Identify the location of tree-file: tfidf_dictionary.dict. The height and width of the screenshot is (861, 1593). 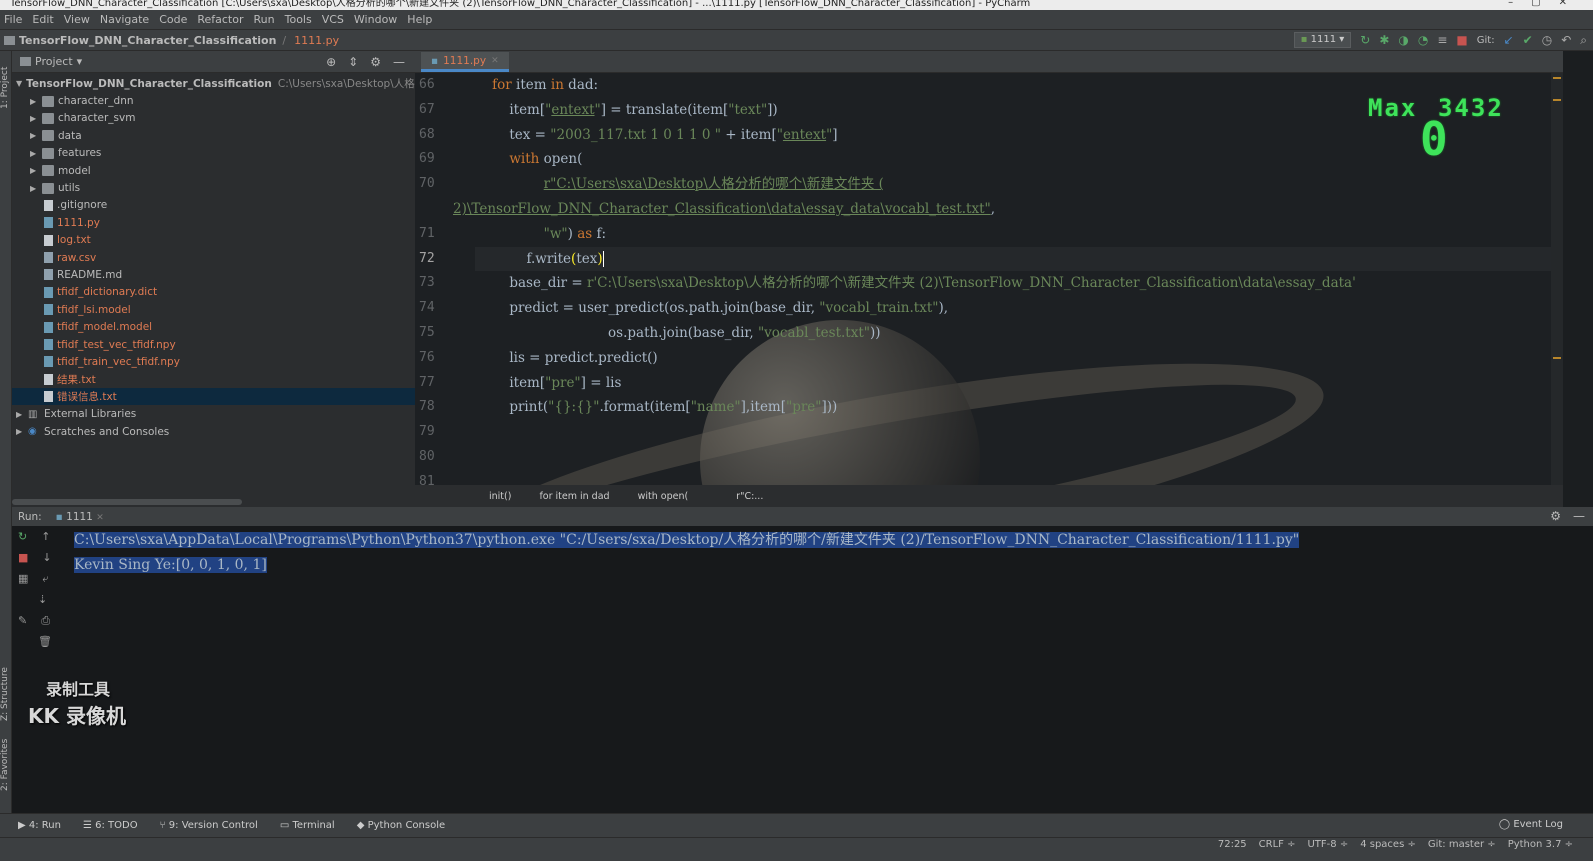
(213, 292).